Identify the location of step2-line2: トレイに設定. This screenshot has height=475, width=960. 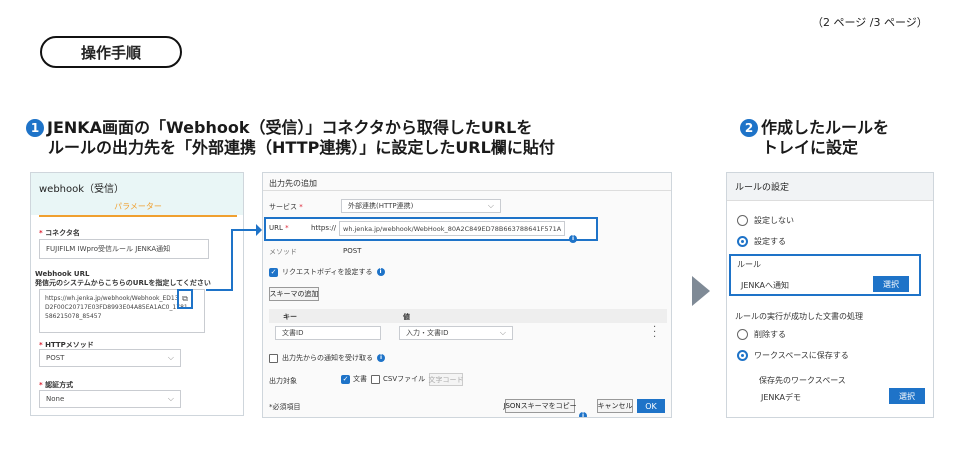
(810, 147).